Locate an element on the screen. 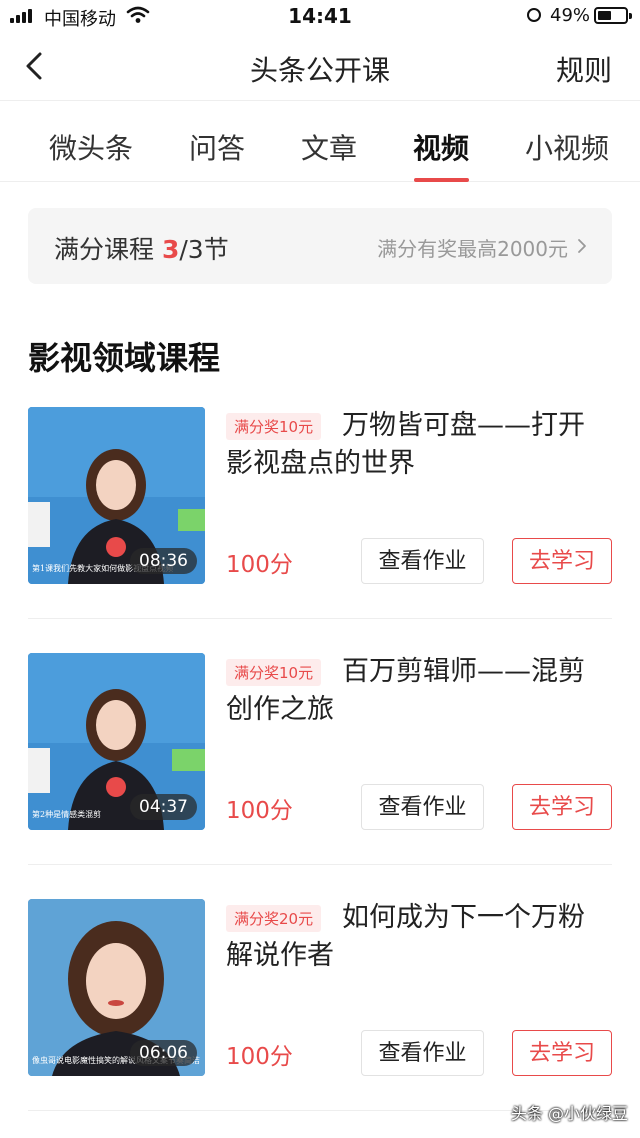 The height and width of the screenshot is (1138, 640). rules-button: 规则 is located at coordinates (584, 69).